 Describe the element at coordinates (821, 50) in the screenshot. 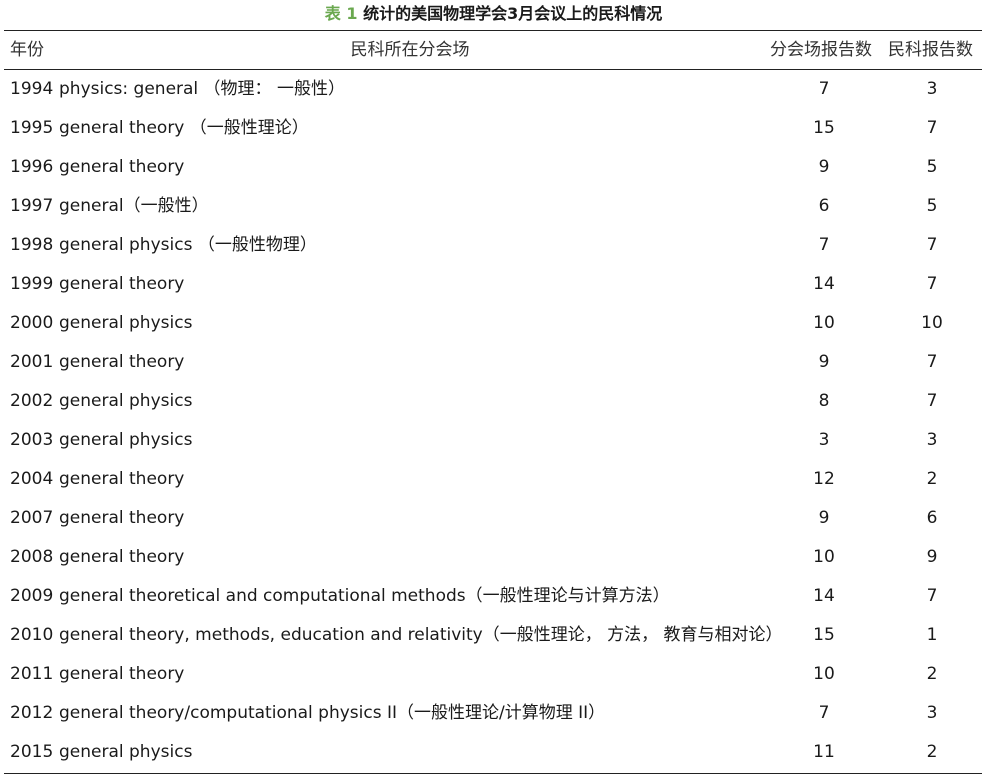

I see `header-reports: 分会场报告数` at that location.